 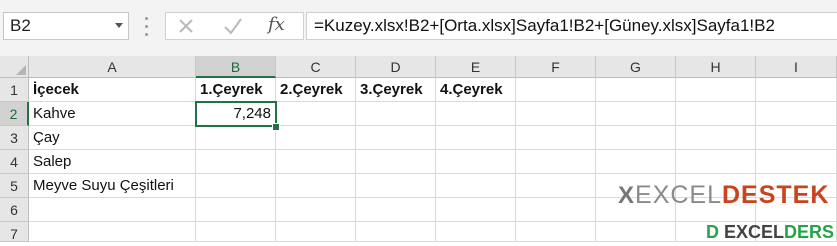 What do you see at coordinates (316, 162) in the screenshot?
I see `grid-cell-c4` at bounding box center [316, 162].